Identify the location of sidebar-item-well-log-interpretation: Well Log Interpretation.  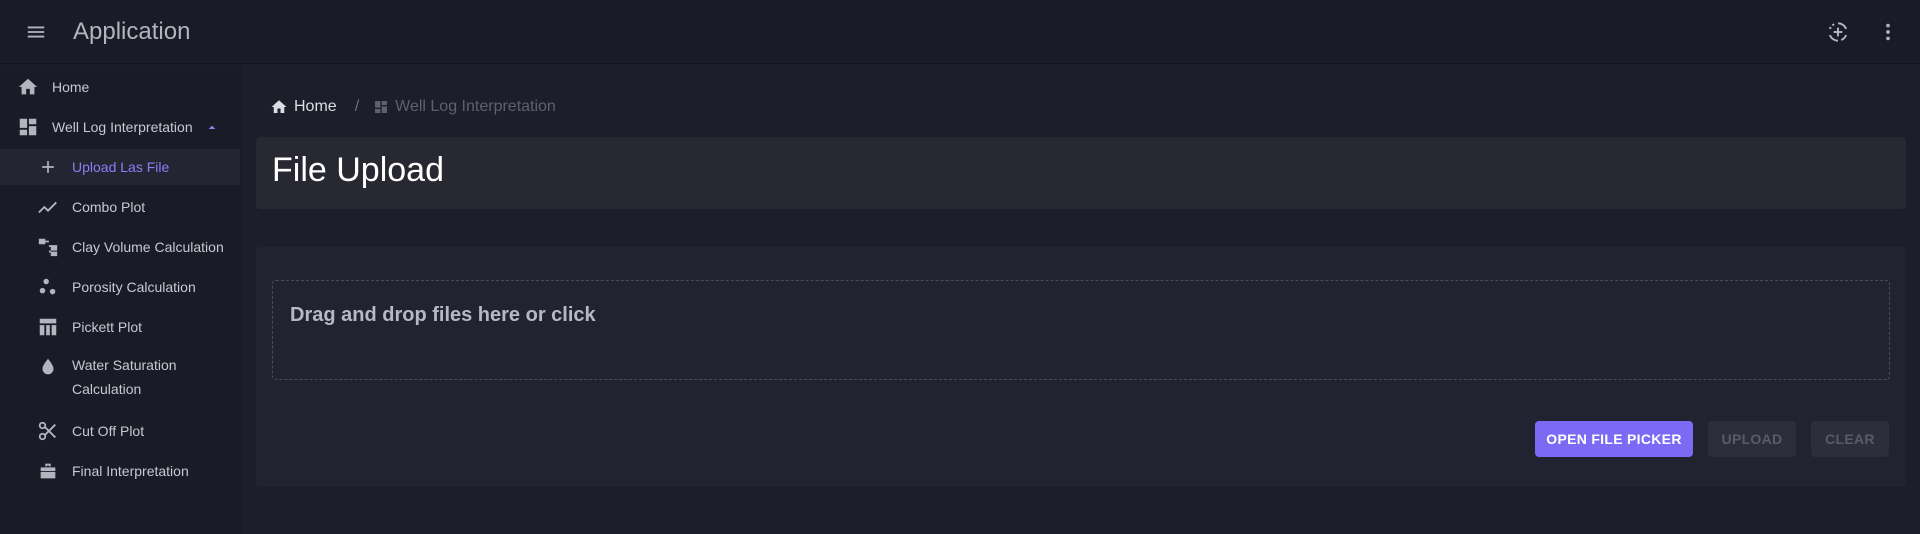
(120, 127).